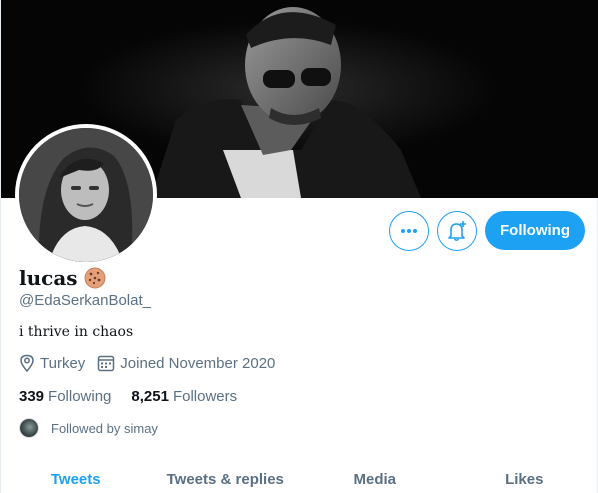  What do you see at coordinates (104, 428) in the screenshot?
I see `followed-by-text: Followed by simay` at bounding box center [104, 428].